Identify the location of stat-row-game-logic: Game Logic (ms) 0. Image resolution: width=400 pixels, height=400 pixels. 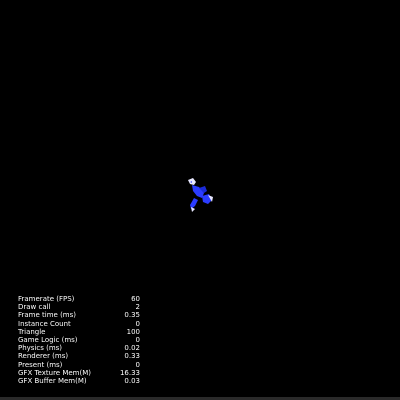
(79, 340).